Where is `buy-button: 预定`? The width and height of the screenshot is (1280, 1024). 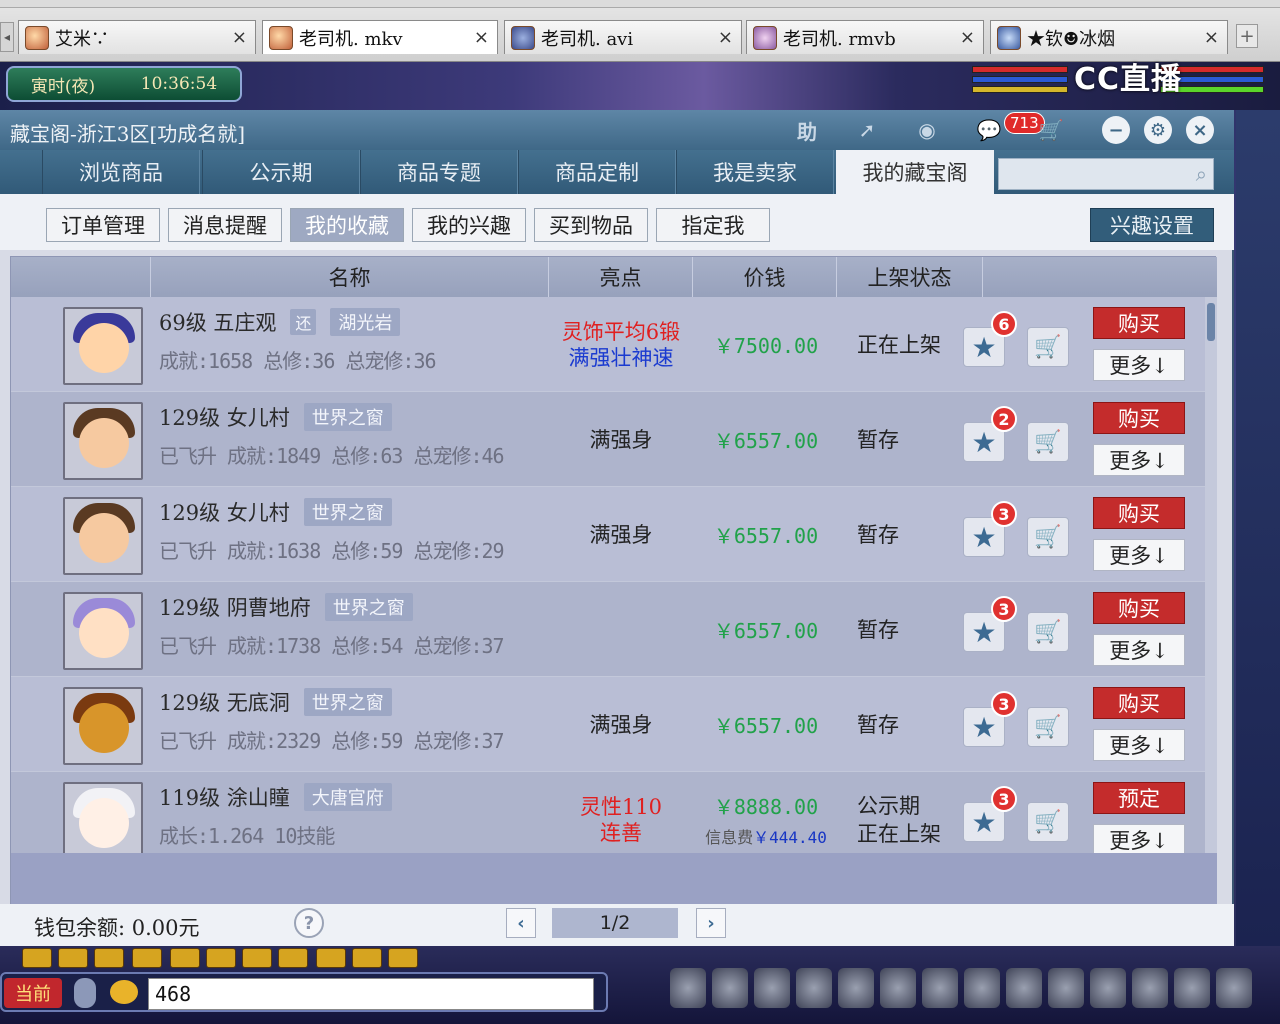 buy-button: 预定 is located at coordinates (1139, 798).